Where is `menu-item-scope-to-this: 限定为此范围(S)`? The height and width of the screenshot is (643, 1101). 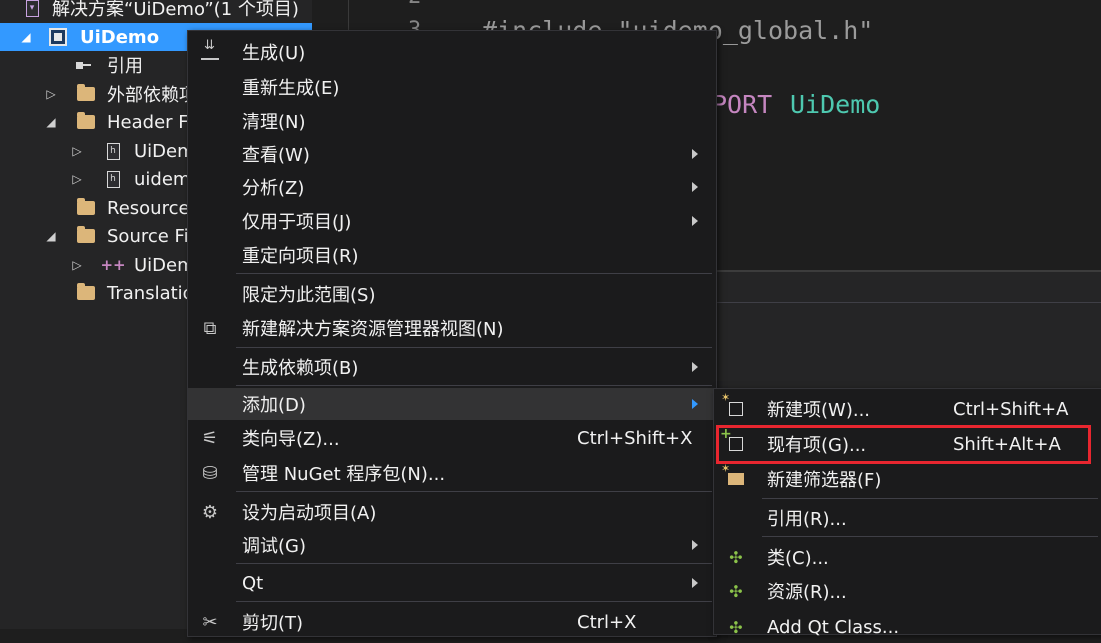
menu-item-scope-to-this: 限定为此范围(S) is located at coordinates (452, 294).